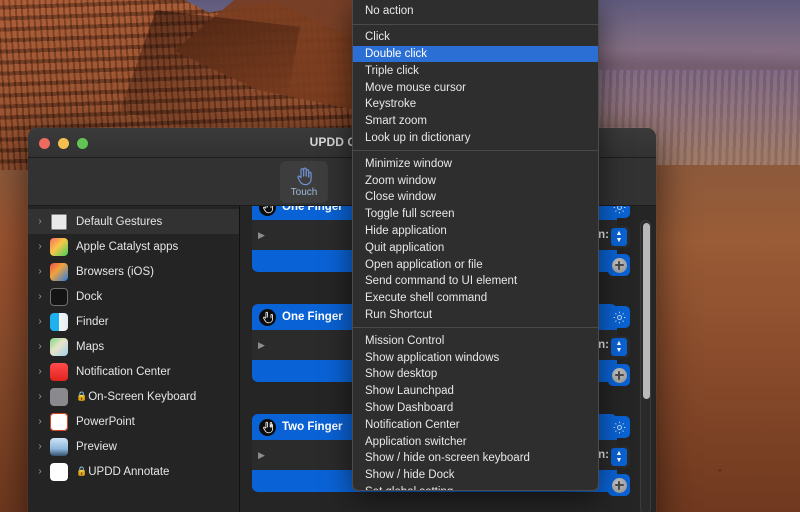  Describe the element at coordinates (475, 424) in the screenshot. I see `menu-item-notification-center: Notification Center` at that location.